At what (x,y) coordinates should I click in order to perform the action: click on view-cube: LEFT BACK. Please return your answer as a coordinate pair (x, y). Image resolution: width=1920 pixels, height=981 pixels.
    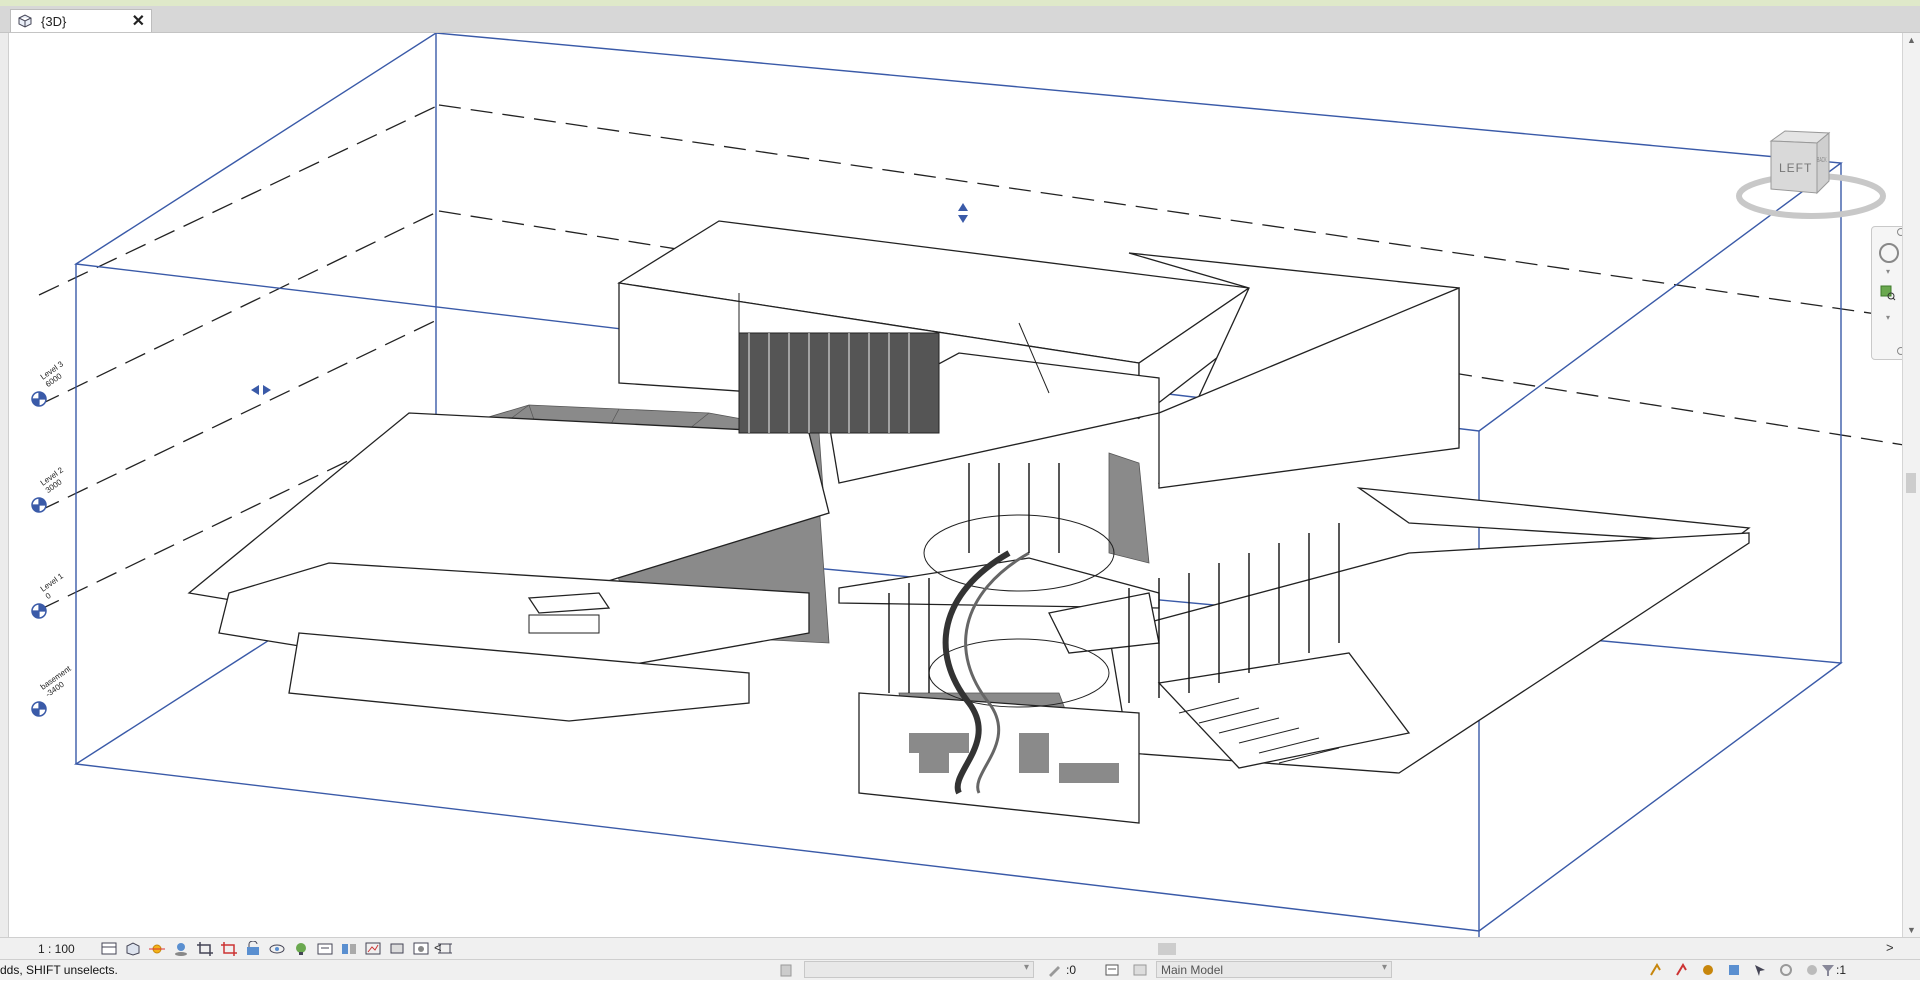
    Looking at the image, I should click on (1811, 181).